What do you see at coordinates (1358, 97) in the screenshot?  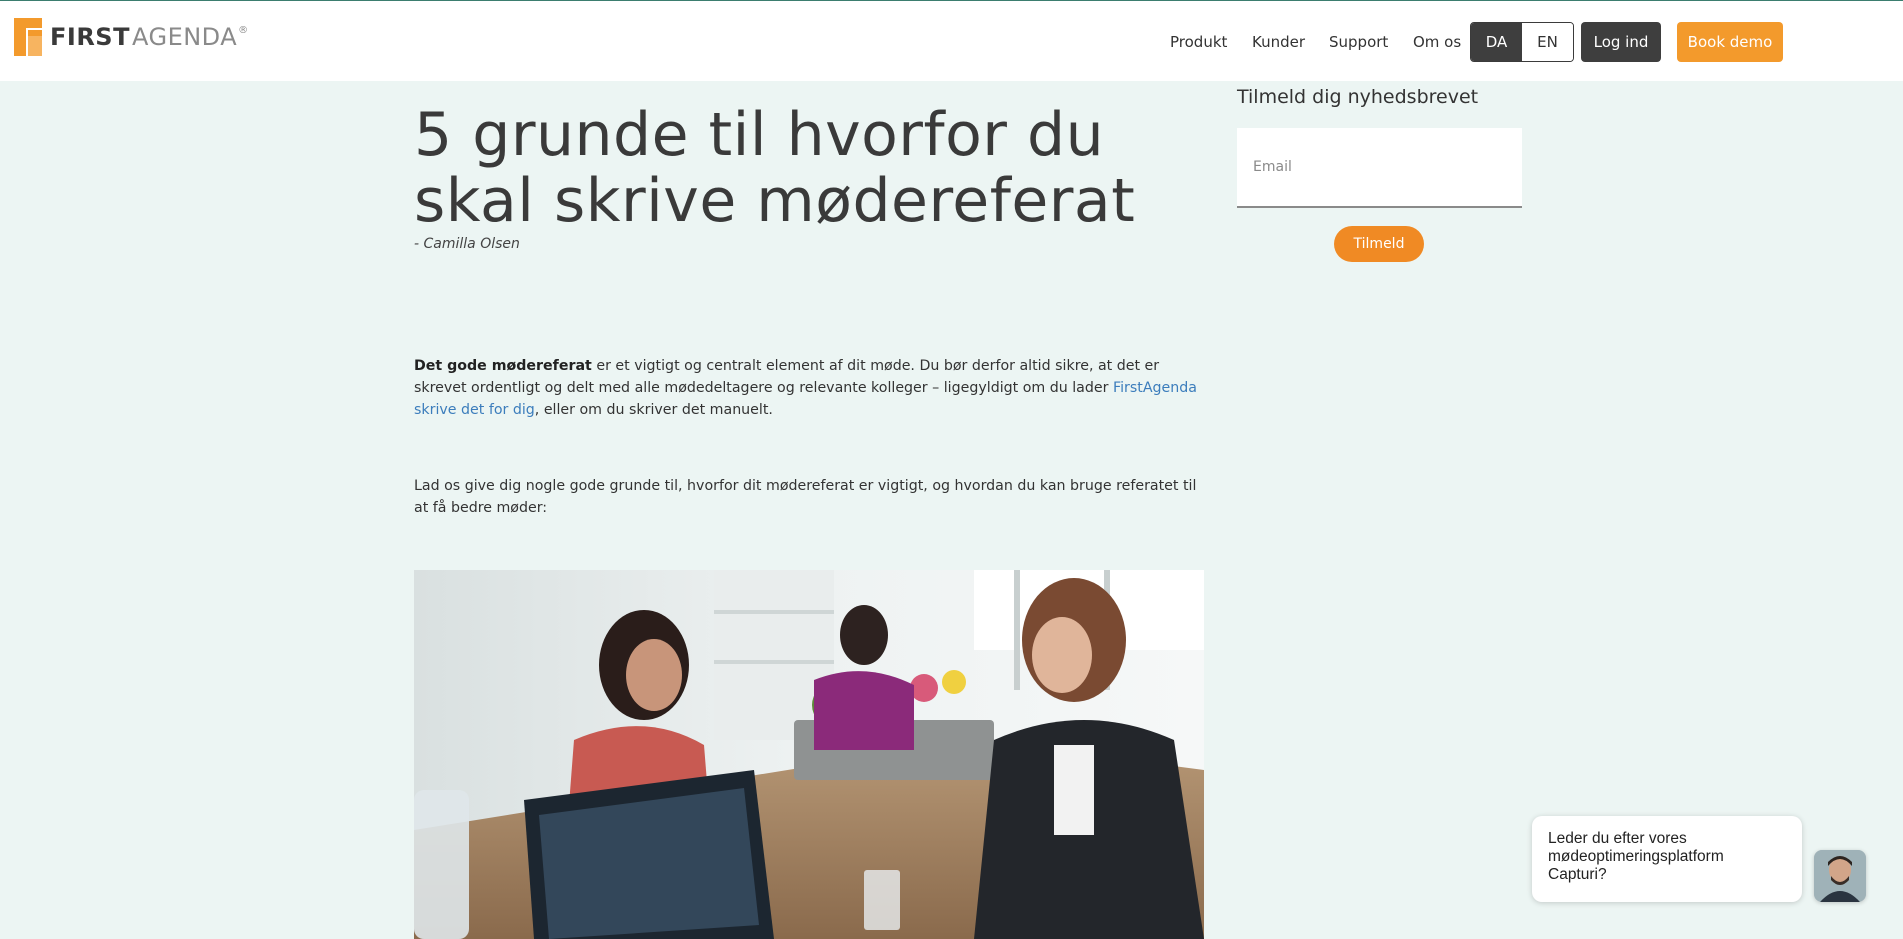 I see `newsletter-title: Tilmeld dig nyhedsbrevet` at bounding box center [1358, 97].